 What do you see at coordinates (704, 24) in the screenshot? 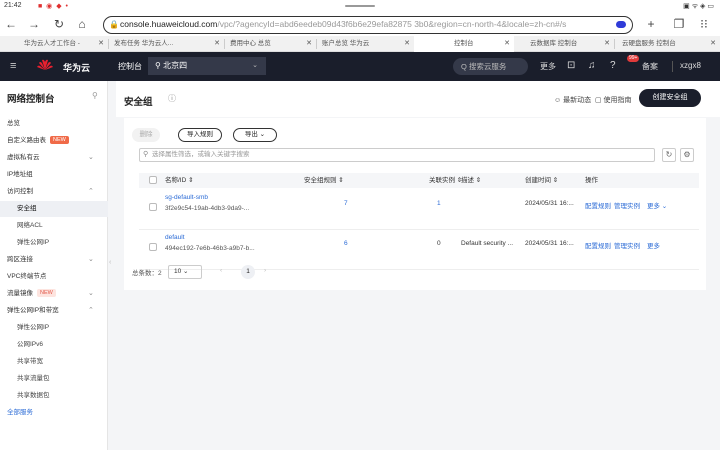
I see `menu-icon: ⁝⁝` at bounding box center [704, 24].